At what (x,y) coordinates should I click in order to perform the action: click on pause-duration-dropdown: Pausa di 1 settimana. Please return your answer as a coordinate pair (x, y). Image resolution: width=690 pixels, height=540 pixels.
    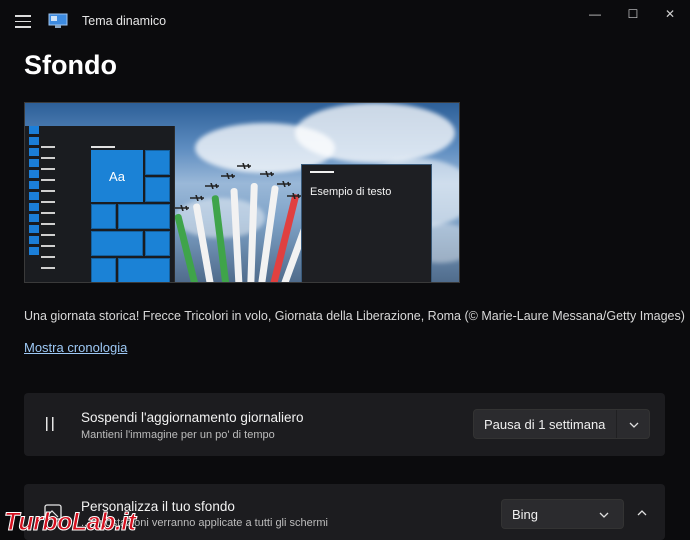
    Looking at the image, I should click on (561, 424).